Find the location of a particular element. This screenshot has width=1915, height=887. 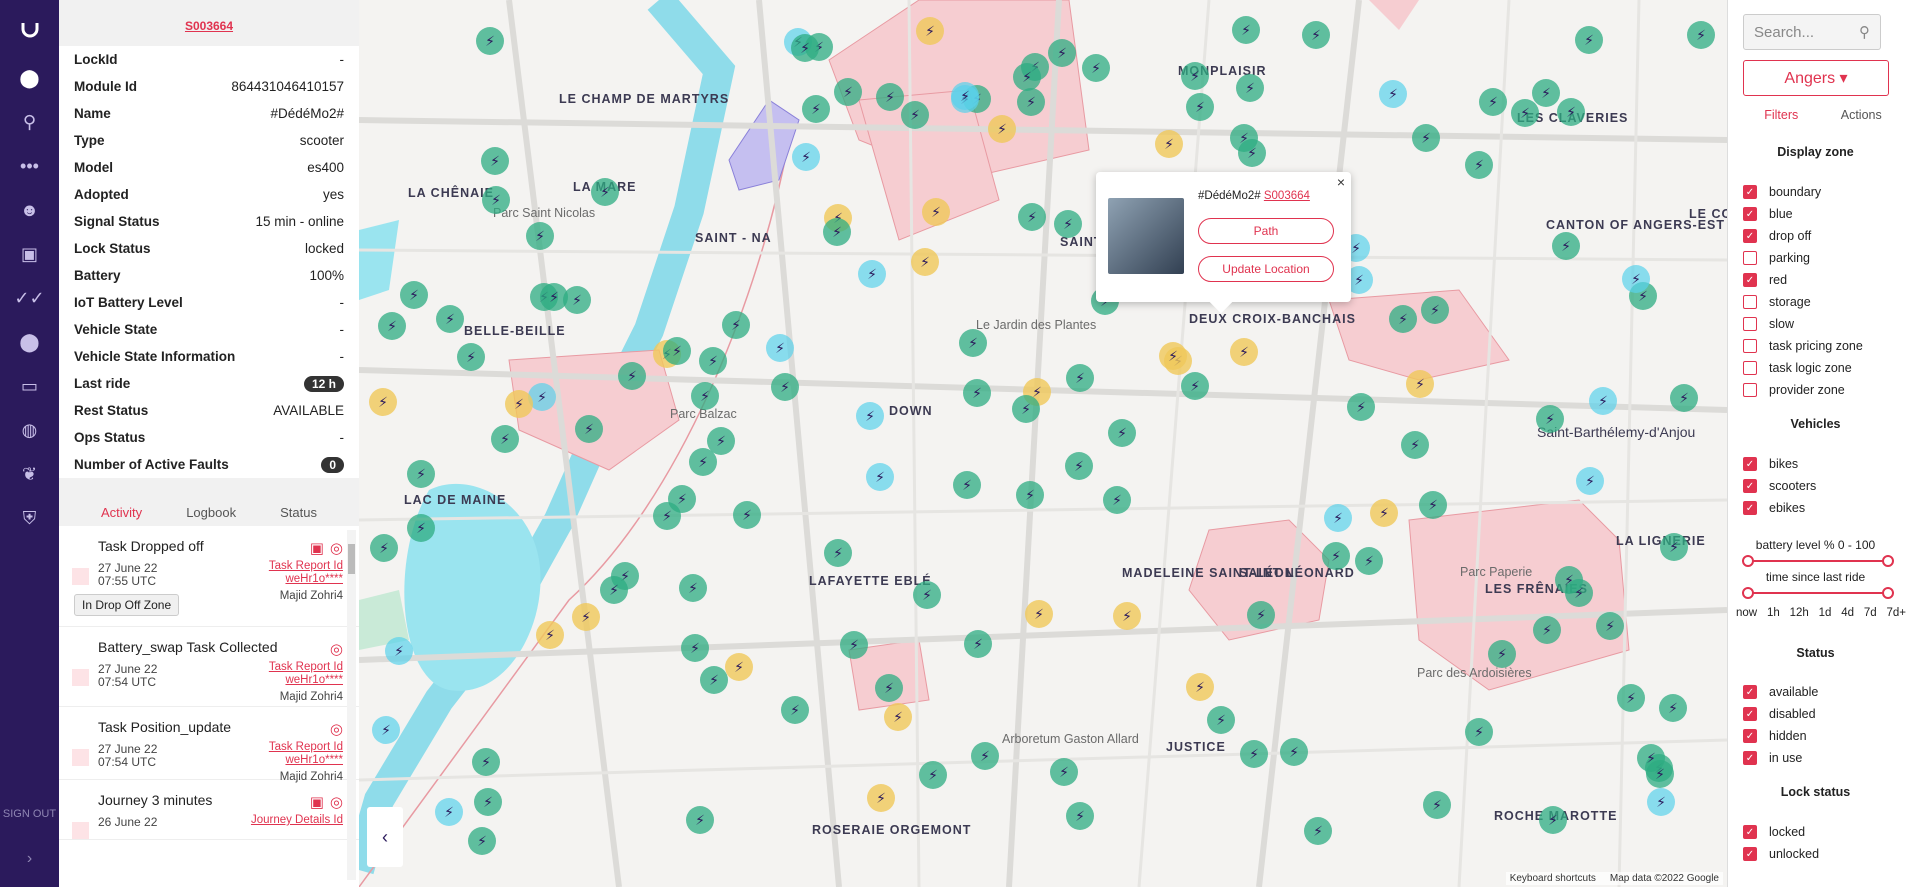

keyboard-shortcuts-link: Keyboard shortcuts is located at coordinates (1553, 878).